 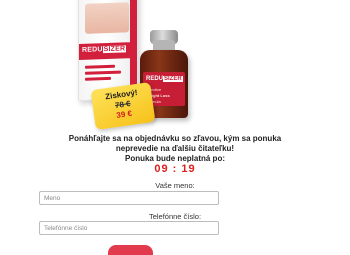 What do you see at coordinates (129, 198) in the screenshot?
I see `name-input` at bounding box center [129, 198].